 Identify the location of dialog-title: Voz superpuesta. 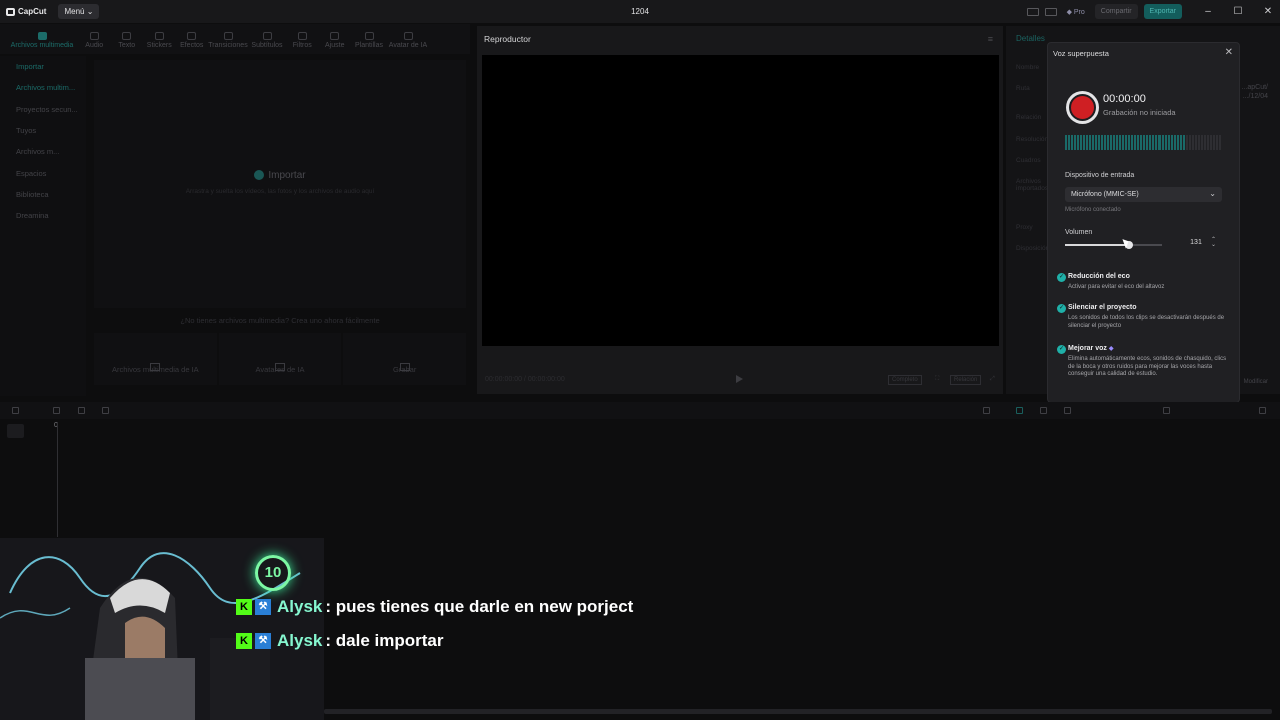
(1081, 53).